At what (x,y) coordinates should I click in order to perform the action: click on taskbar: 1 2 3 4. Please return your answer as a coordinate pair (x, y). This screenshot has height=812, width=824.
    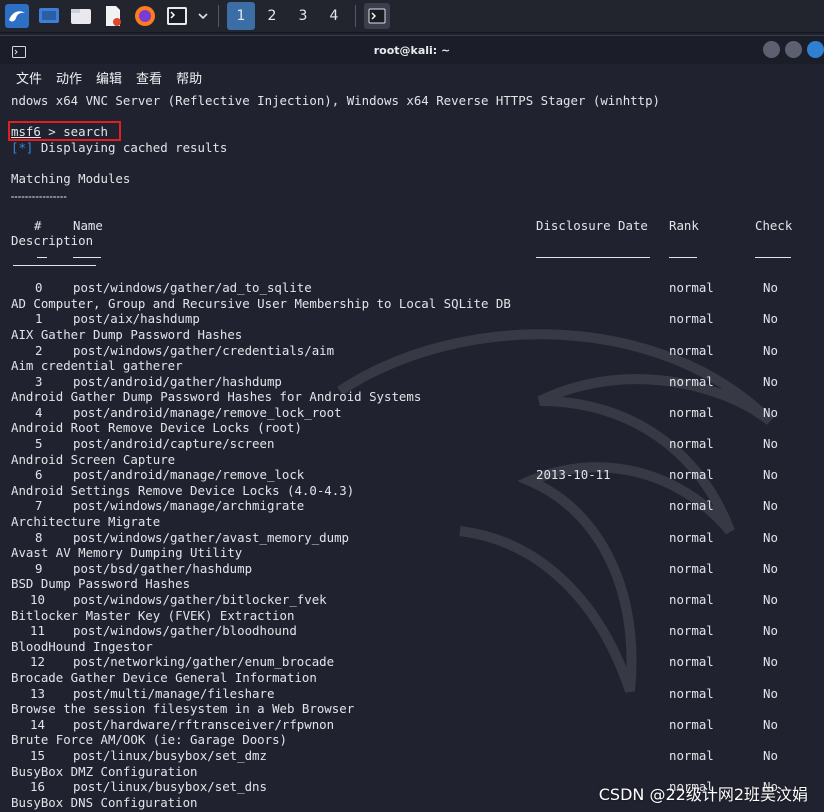
    Looking at the image, I should click on (412, 16).